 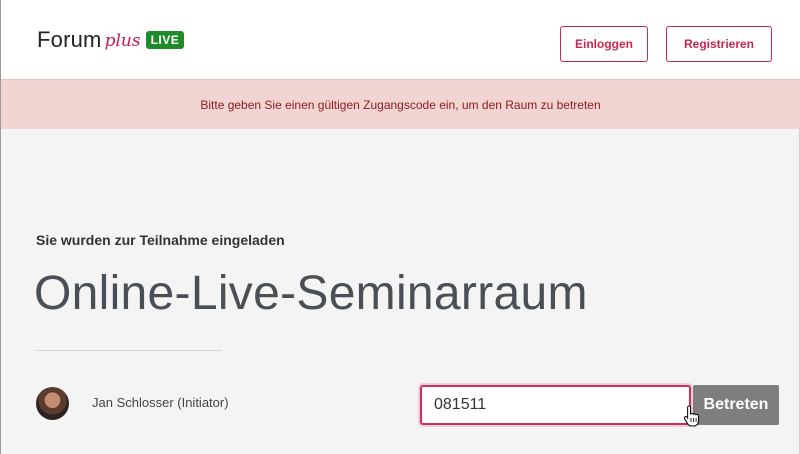 What do you see at coordinates (604, 44) in the screenshot?
I see `login-button: Einloggen` at bounding box center [604, 44].